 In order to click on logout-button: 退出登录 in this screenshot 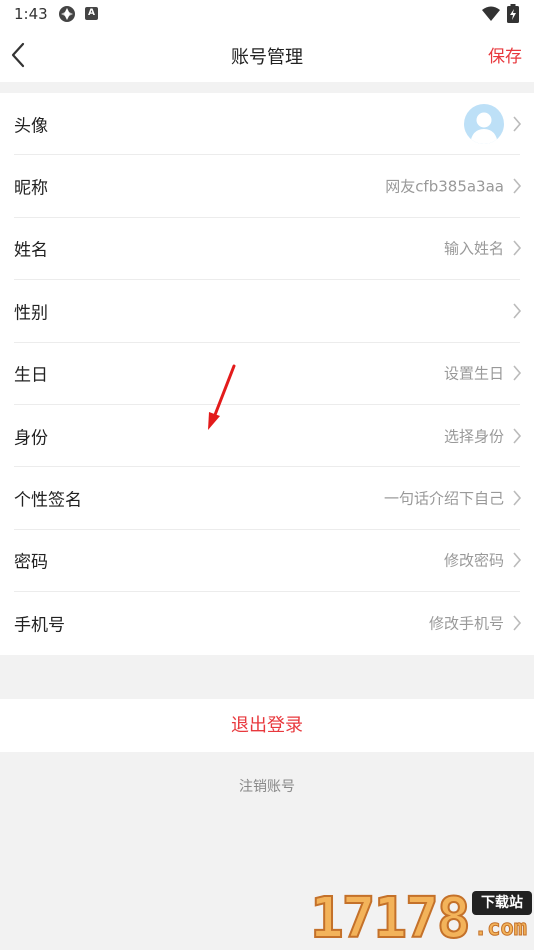, I will do `click(267, 725)`.